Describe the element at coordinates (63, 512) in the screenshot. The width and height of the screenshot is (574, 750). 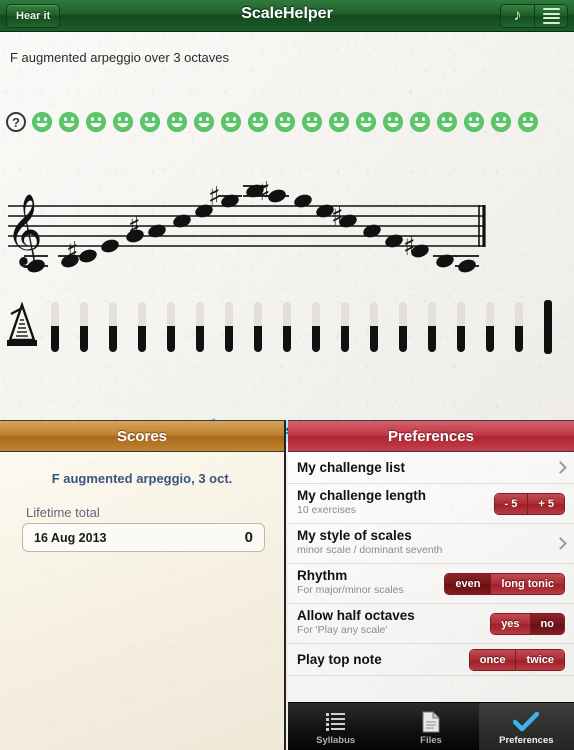
I see `lifetime-total-label: Lifetime total` at that location.